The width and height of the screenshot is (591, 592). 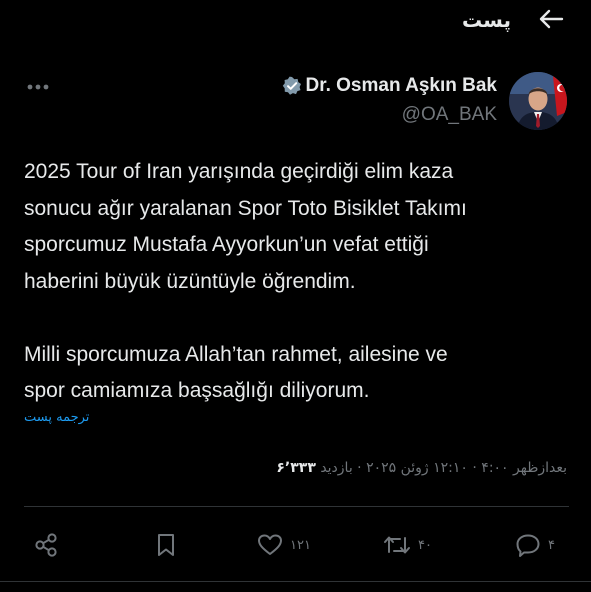 What do you see at coordinates (295, 24) in the screenshot?
I see `top-bar: پست` at bounding box center [295, 24].